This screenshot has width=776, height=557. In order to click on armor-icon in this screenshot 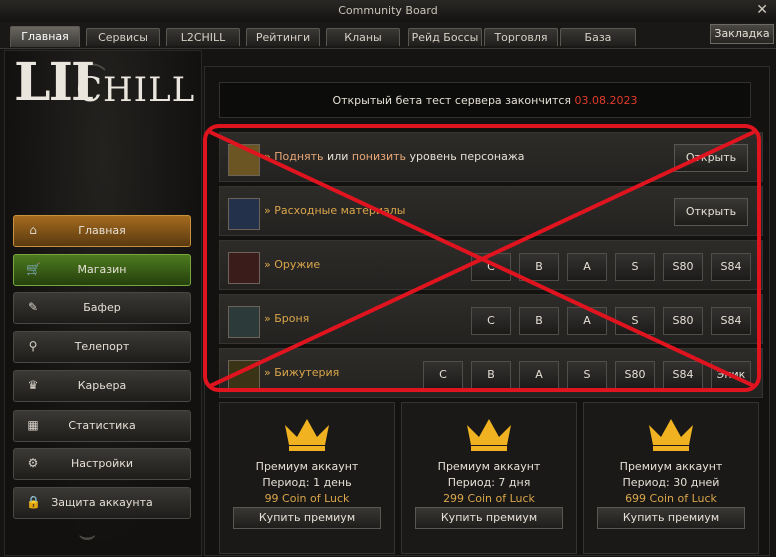, I will do `click(244, 322)`.